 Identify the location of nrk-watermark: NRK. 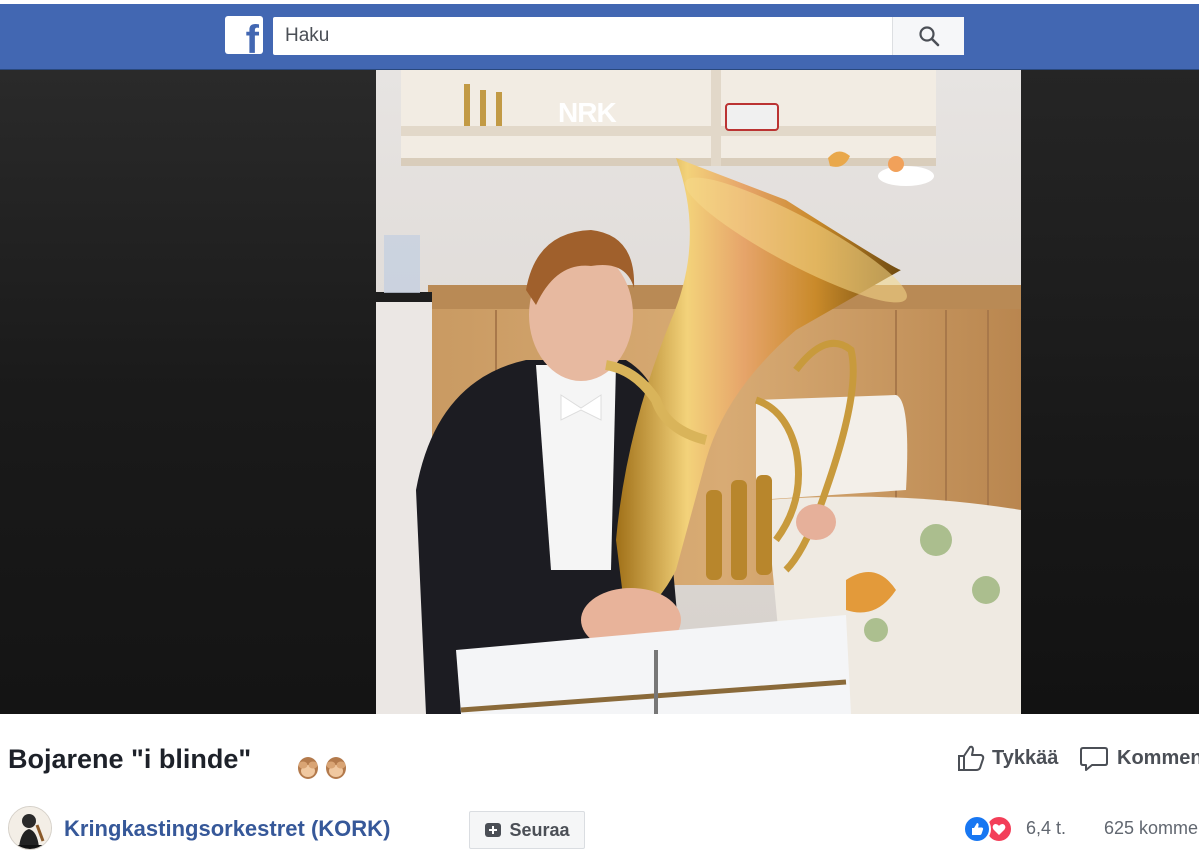
(587, 112).